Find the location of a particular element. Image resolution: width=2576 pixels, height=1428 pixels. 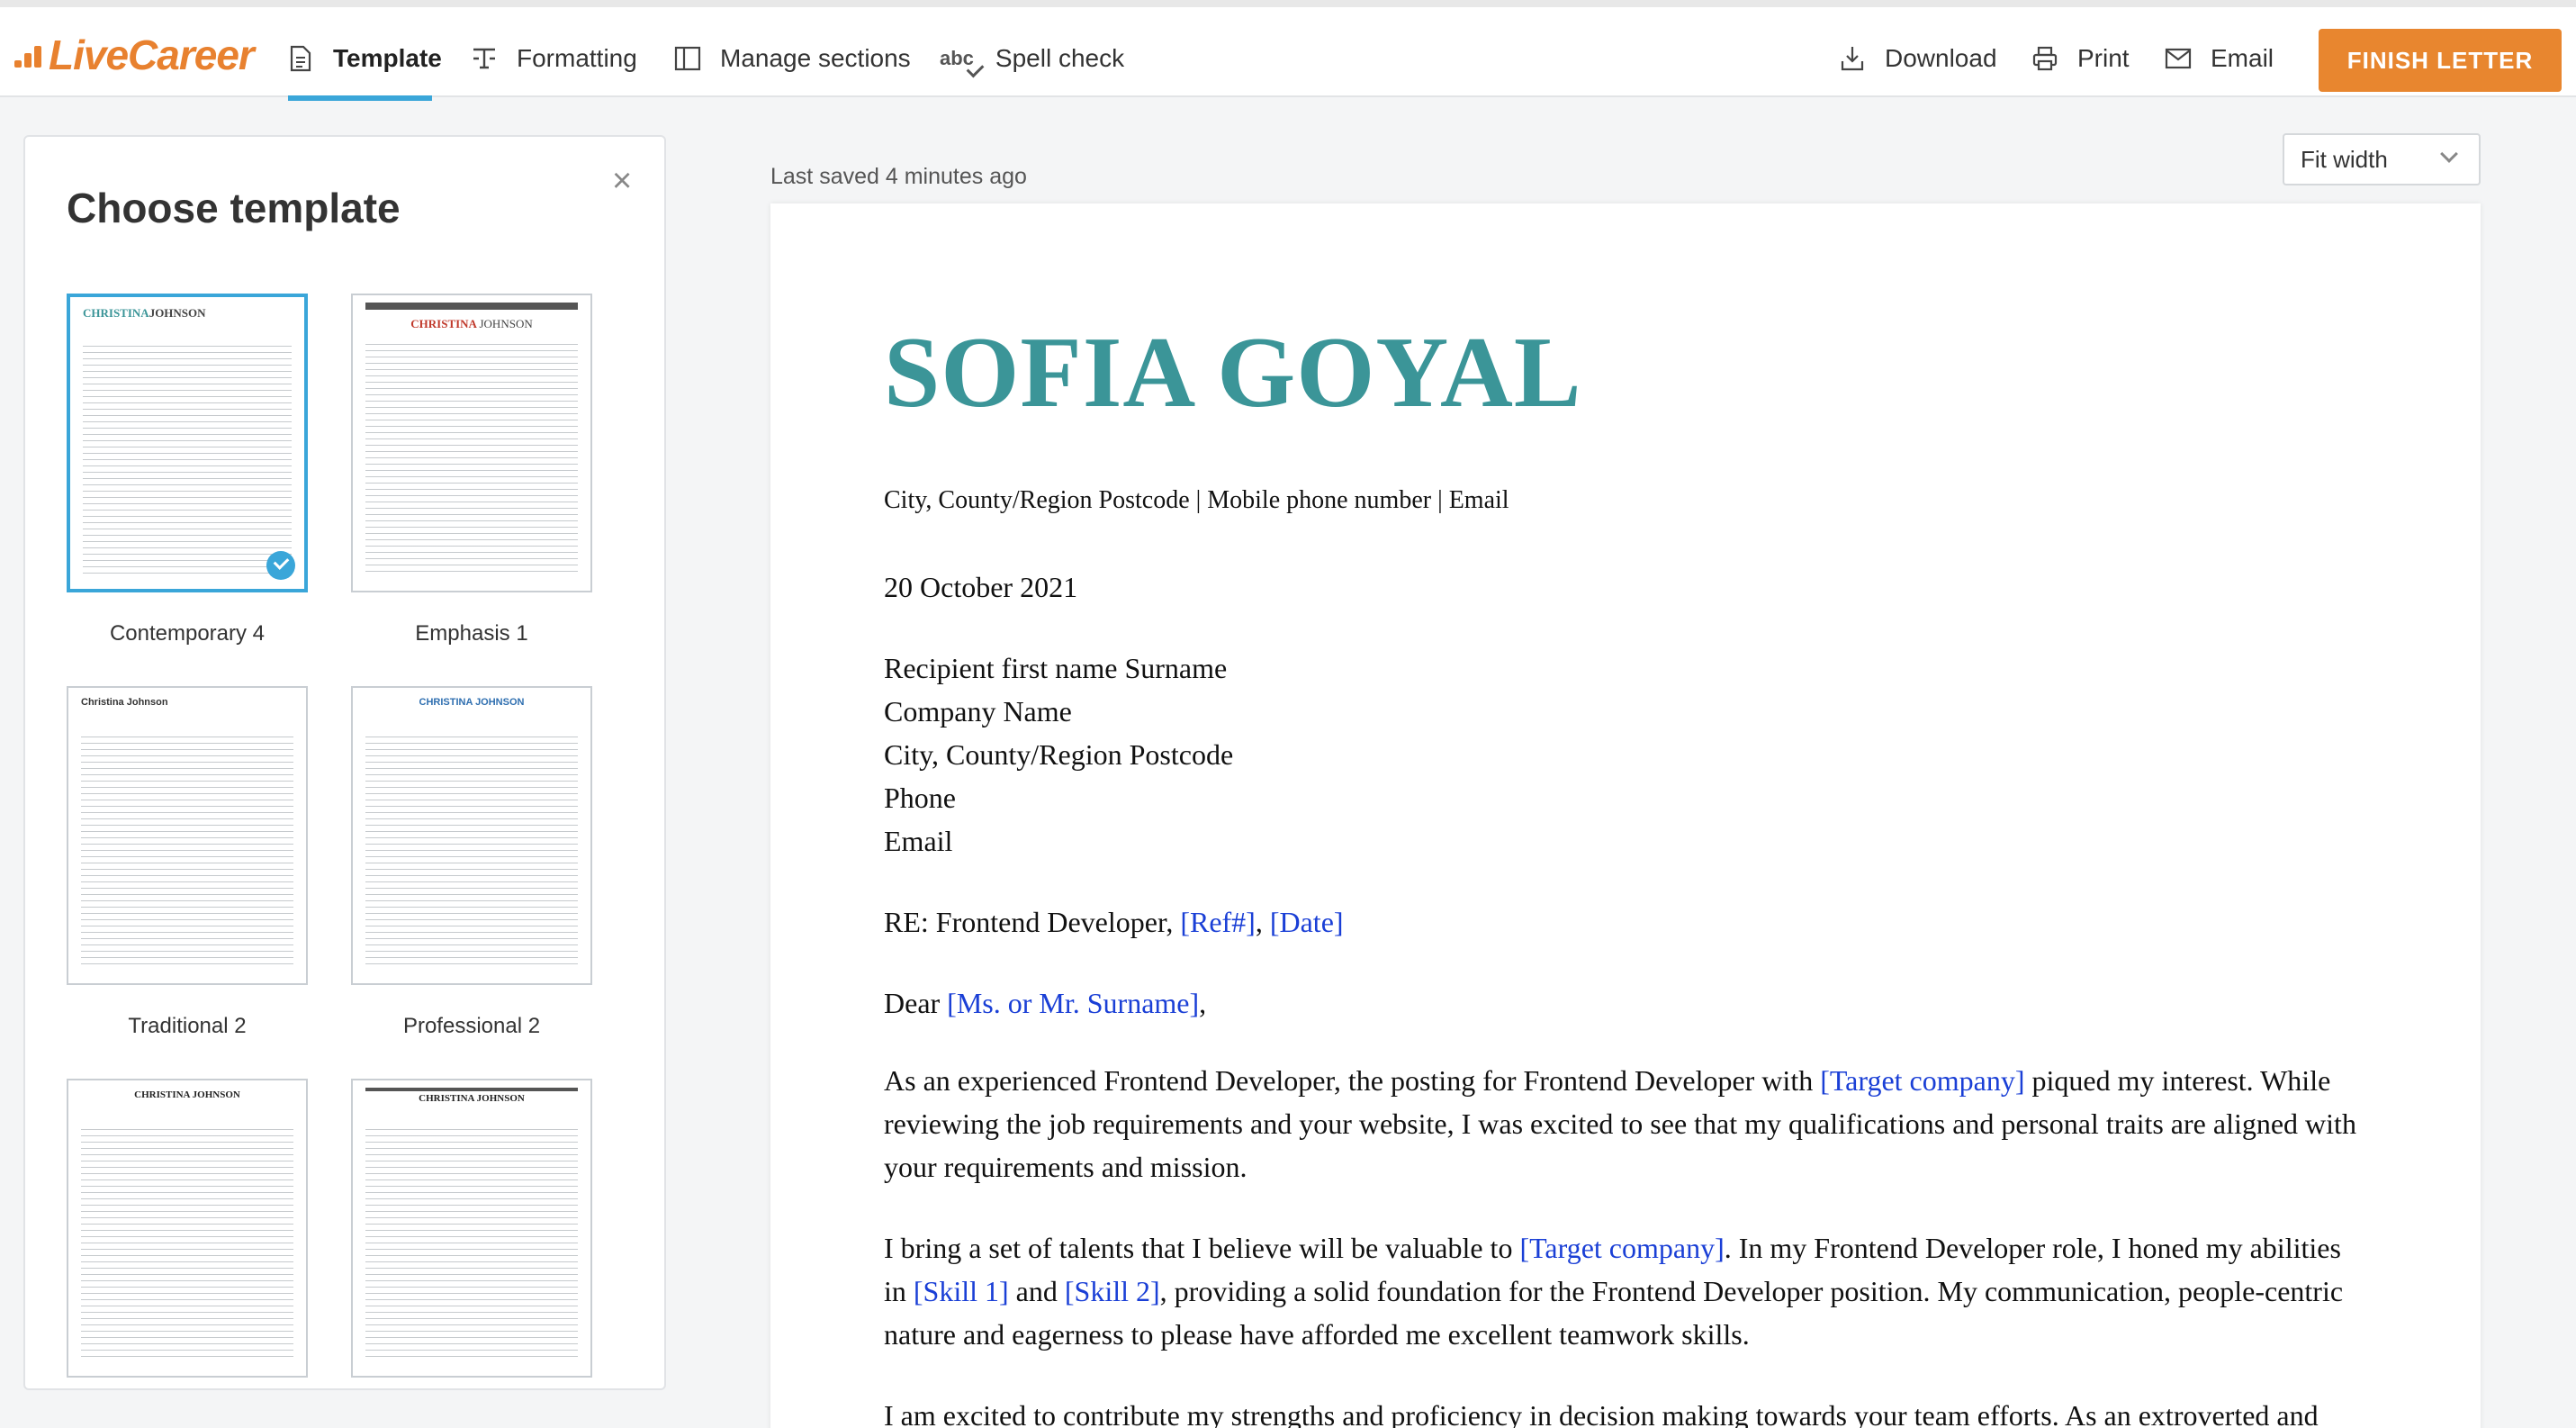

recipient-company: Company Name is located at coordinates (978, 711).